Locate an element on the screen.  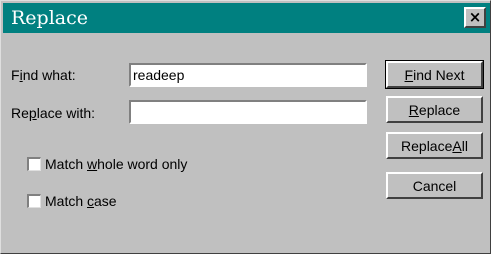
match-whole-word-checkbox is located at coordinates (34, 164).